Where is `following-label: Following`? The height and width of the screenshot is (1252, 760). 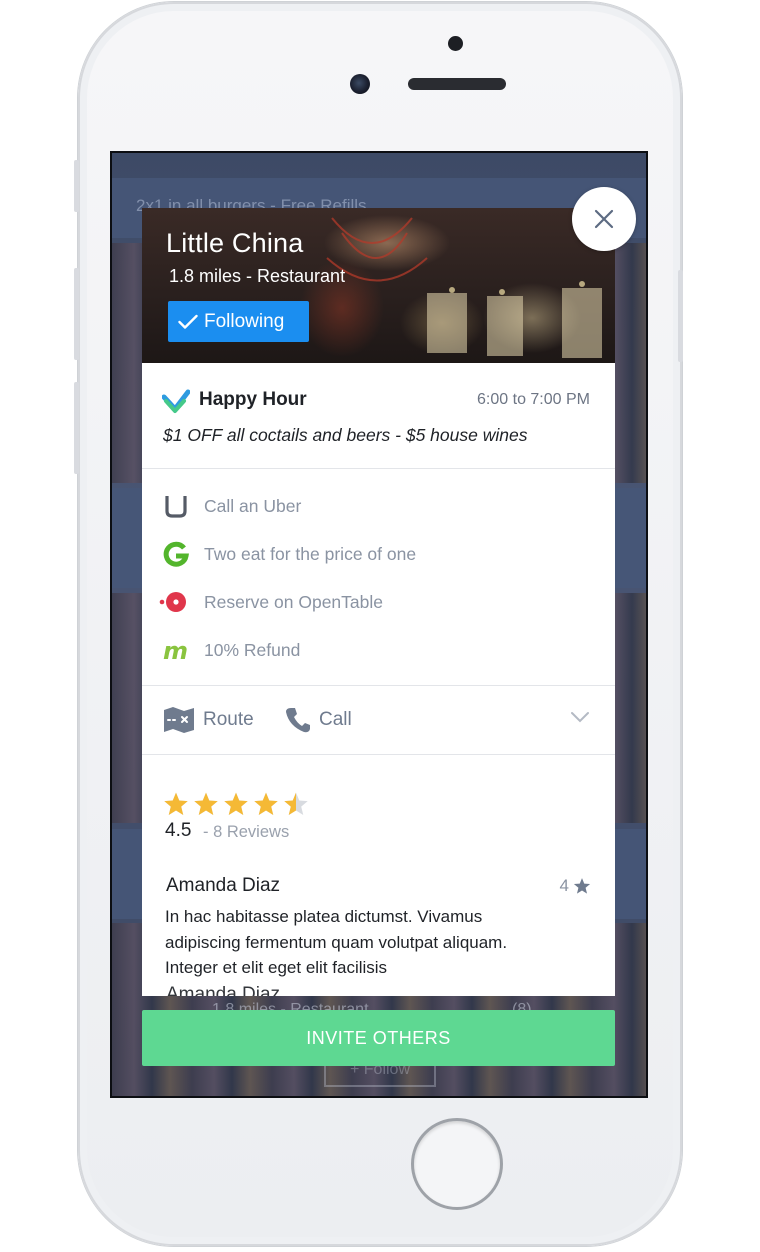
following-label: Following is located at coordinates (244, 321).